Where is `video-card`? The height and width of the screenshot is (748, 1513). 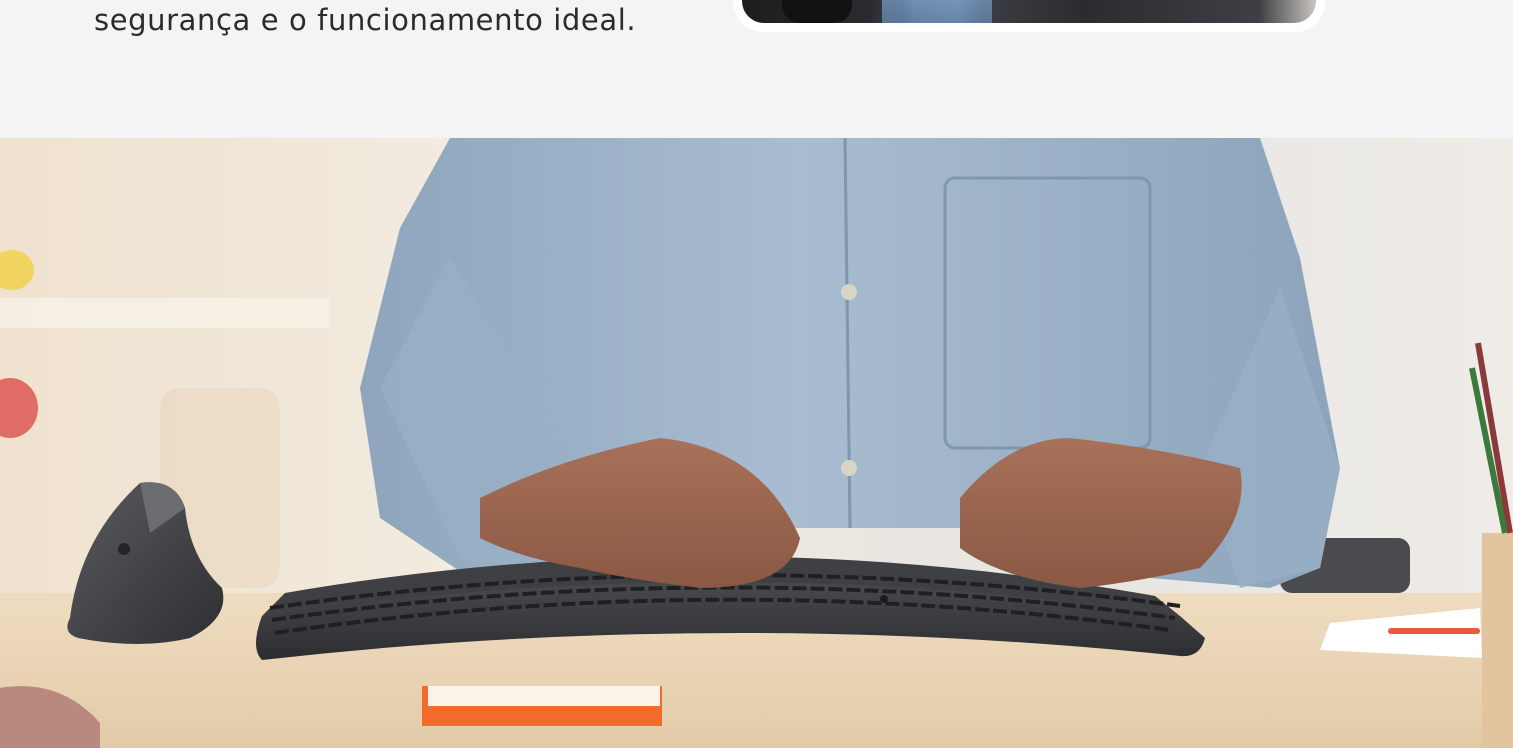 video-card is located at coordinates (1029, 16).